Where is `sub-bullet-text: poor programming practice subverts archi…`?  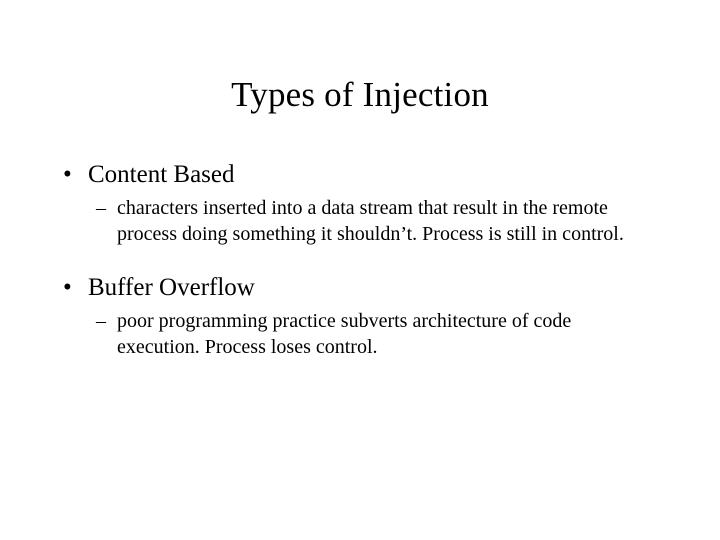 sub-bullet-text: poor programming practice subverts archi… is located at coordinates (344, 334).